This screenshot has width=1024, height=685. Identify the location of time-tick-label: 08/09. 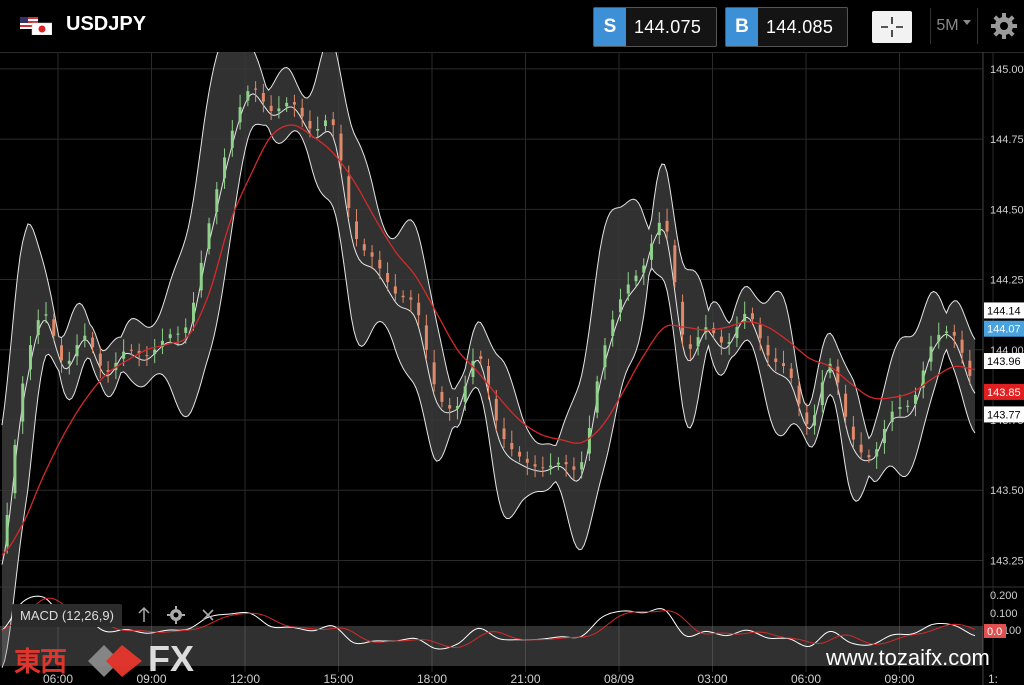
(619, 678).